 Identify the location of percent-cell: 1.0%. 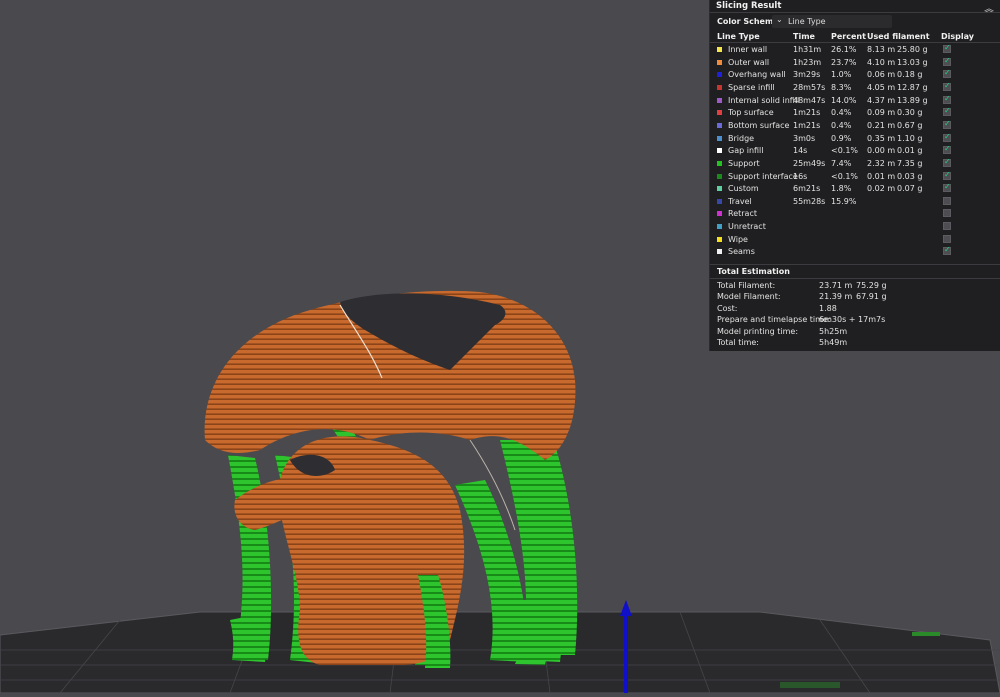
(841, 75).